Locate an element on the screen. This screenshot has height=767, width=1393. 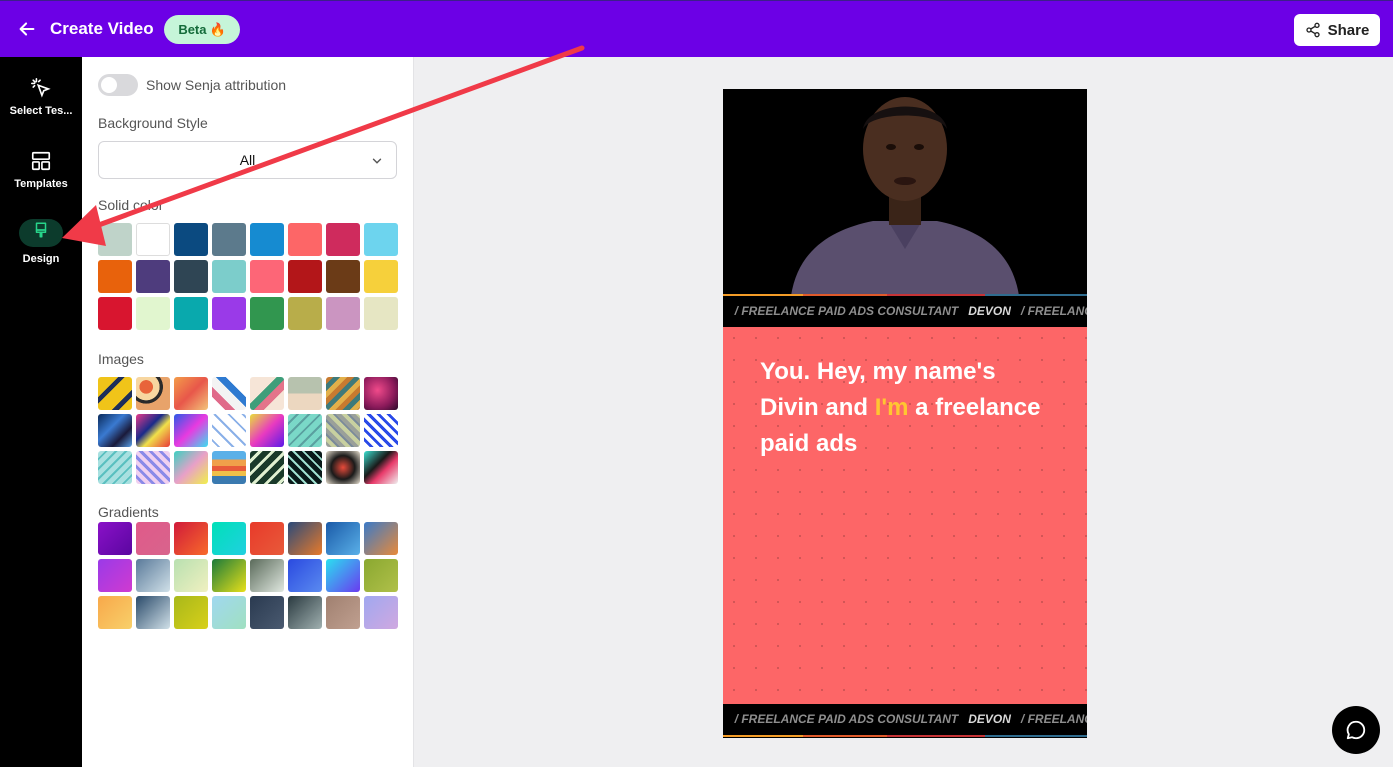
attribution-row: Show Senja attribution is located at coordinates (192, 85).